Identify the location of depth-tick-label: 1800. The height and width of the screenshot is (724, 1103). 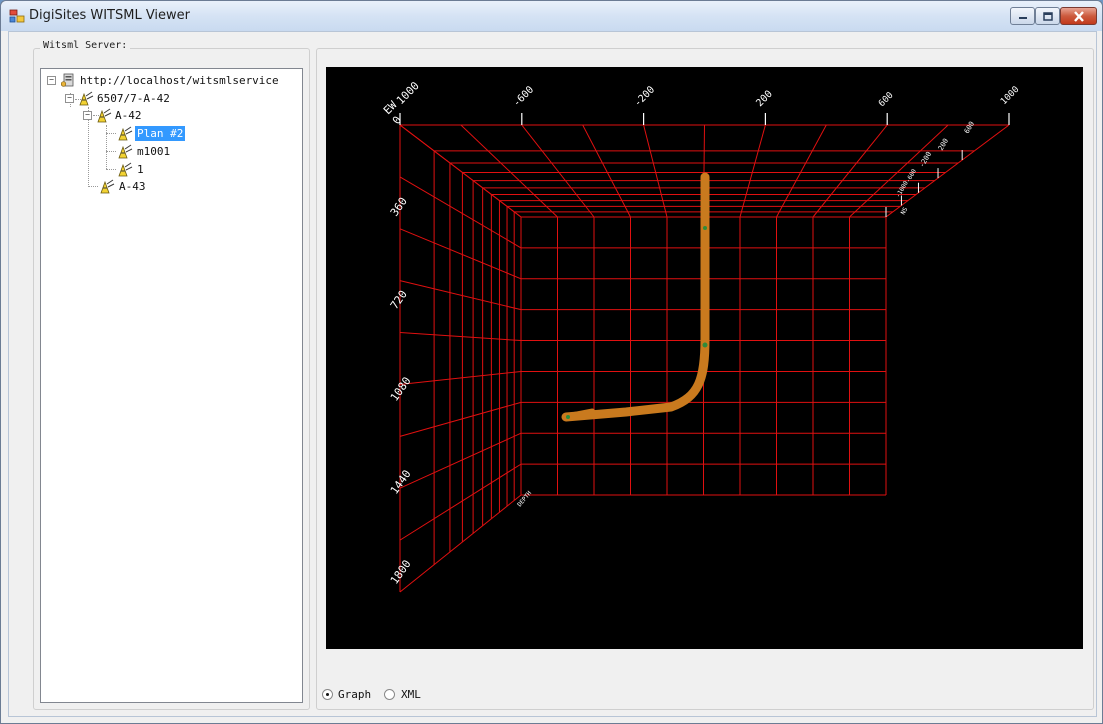
(401, 572).